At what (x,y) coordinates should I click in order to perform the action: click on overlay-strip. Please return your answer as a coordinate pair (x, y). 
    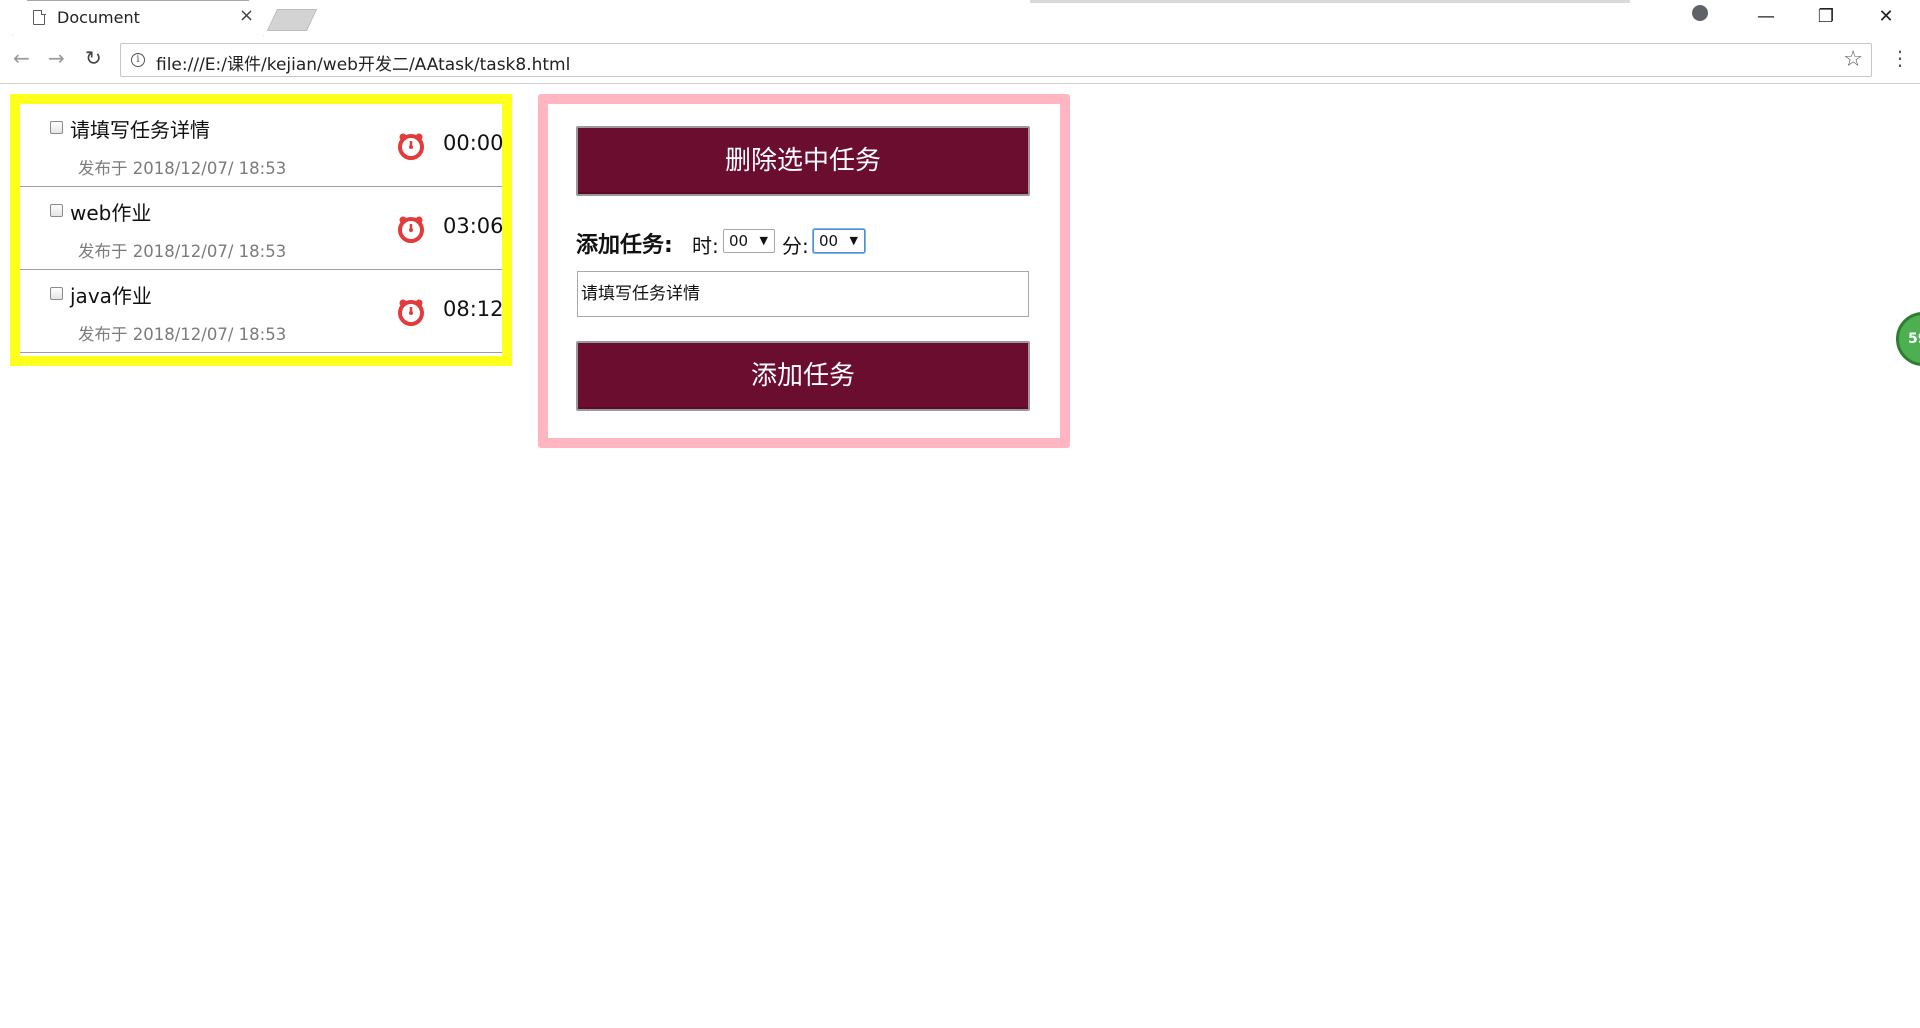
    Looking at the image, I should click on (1330, 1).